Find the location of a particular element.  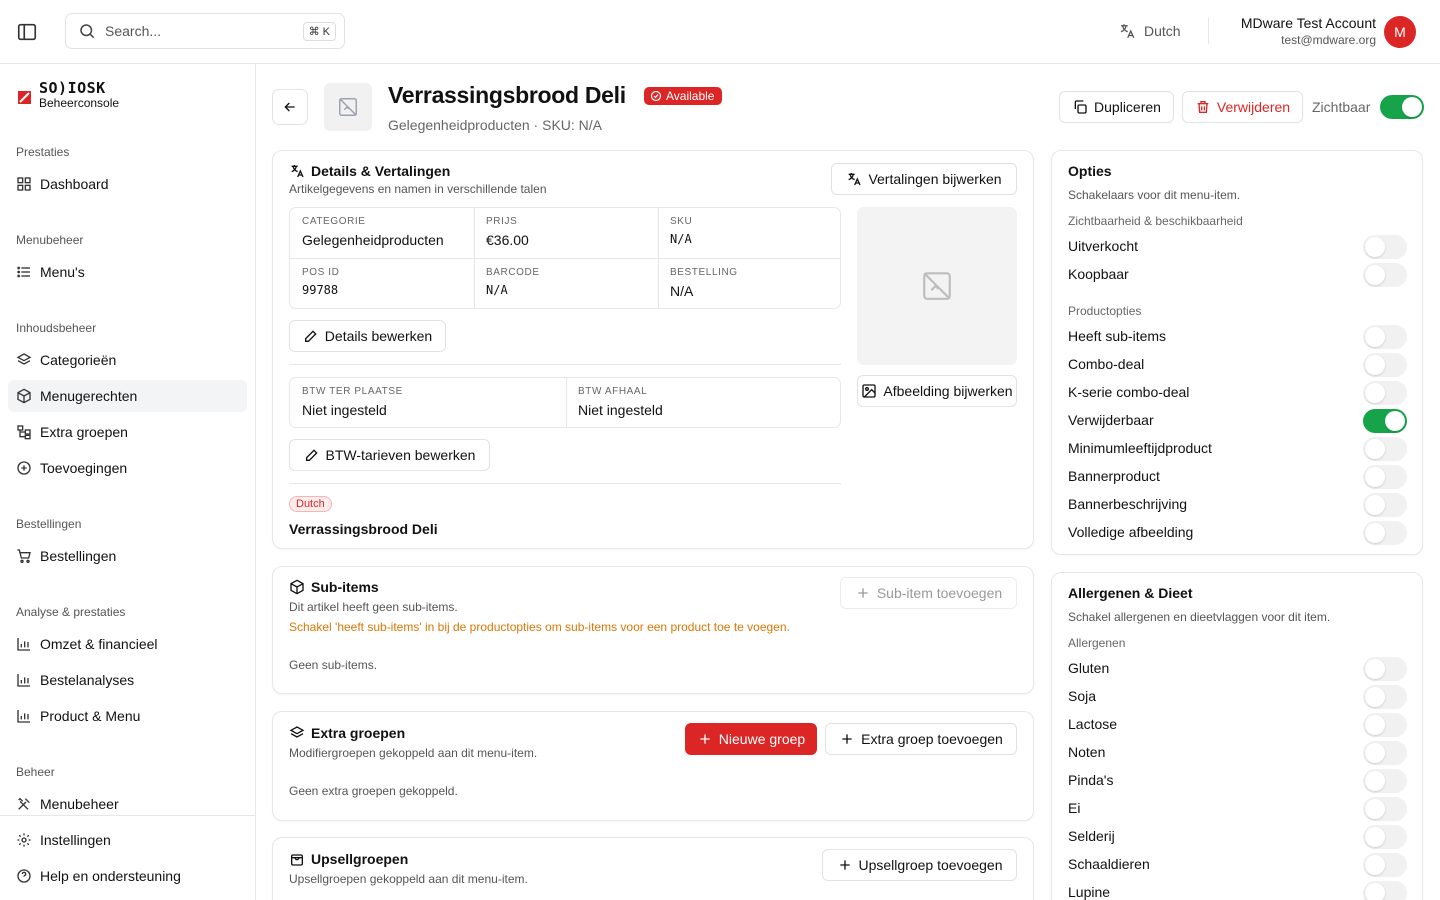

option-label: Koopbaar is located at coordinates (1098, 274).